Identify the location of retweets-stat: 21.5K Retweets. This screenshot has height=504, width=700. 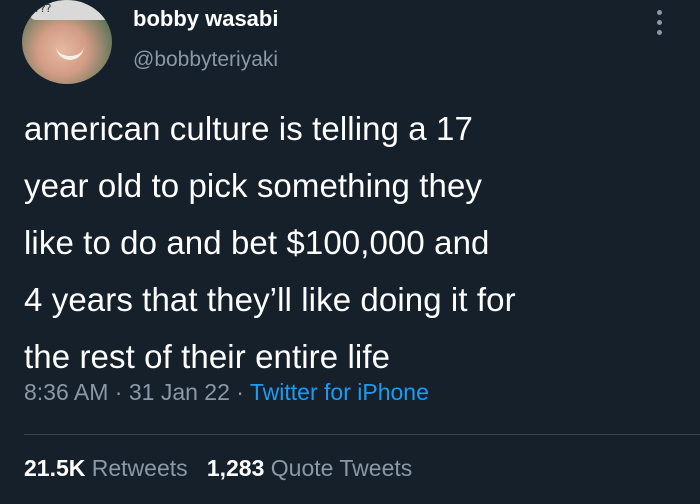
(106, 468).